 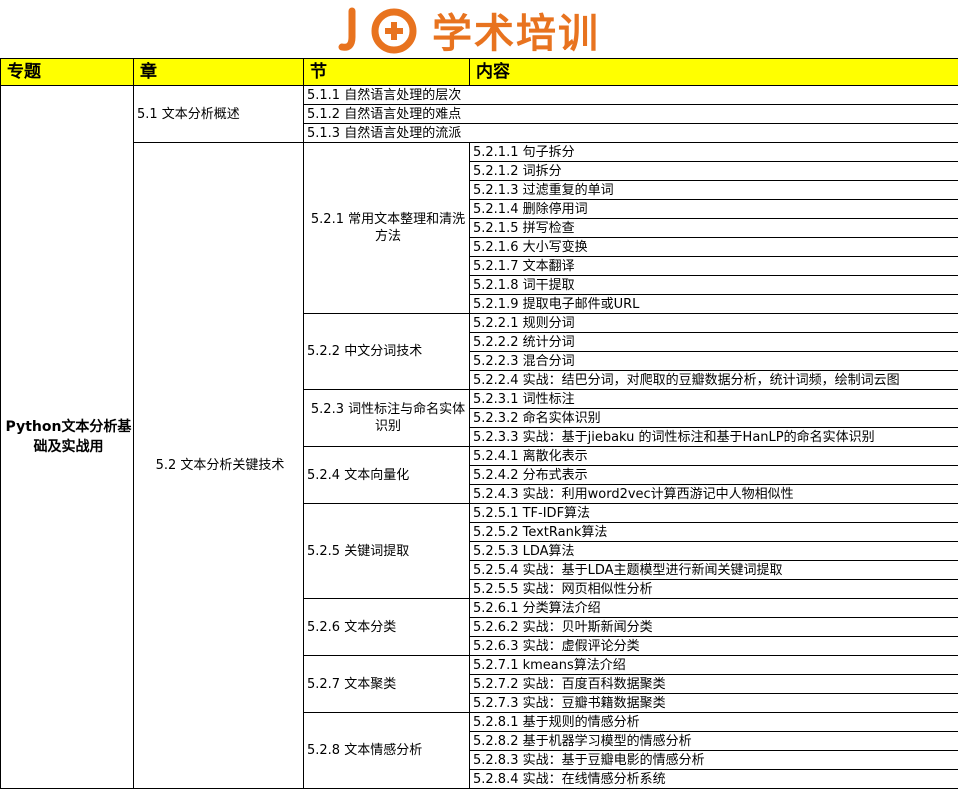 What do you see at coordinates (714, 190) in the screenshot?
I see `content-cell: 5.2.1.3 过滤重复的单词` at bounding box center [714, 190].